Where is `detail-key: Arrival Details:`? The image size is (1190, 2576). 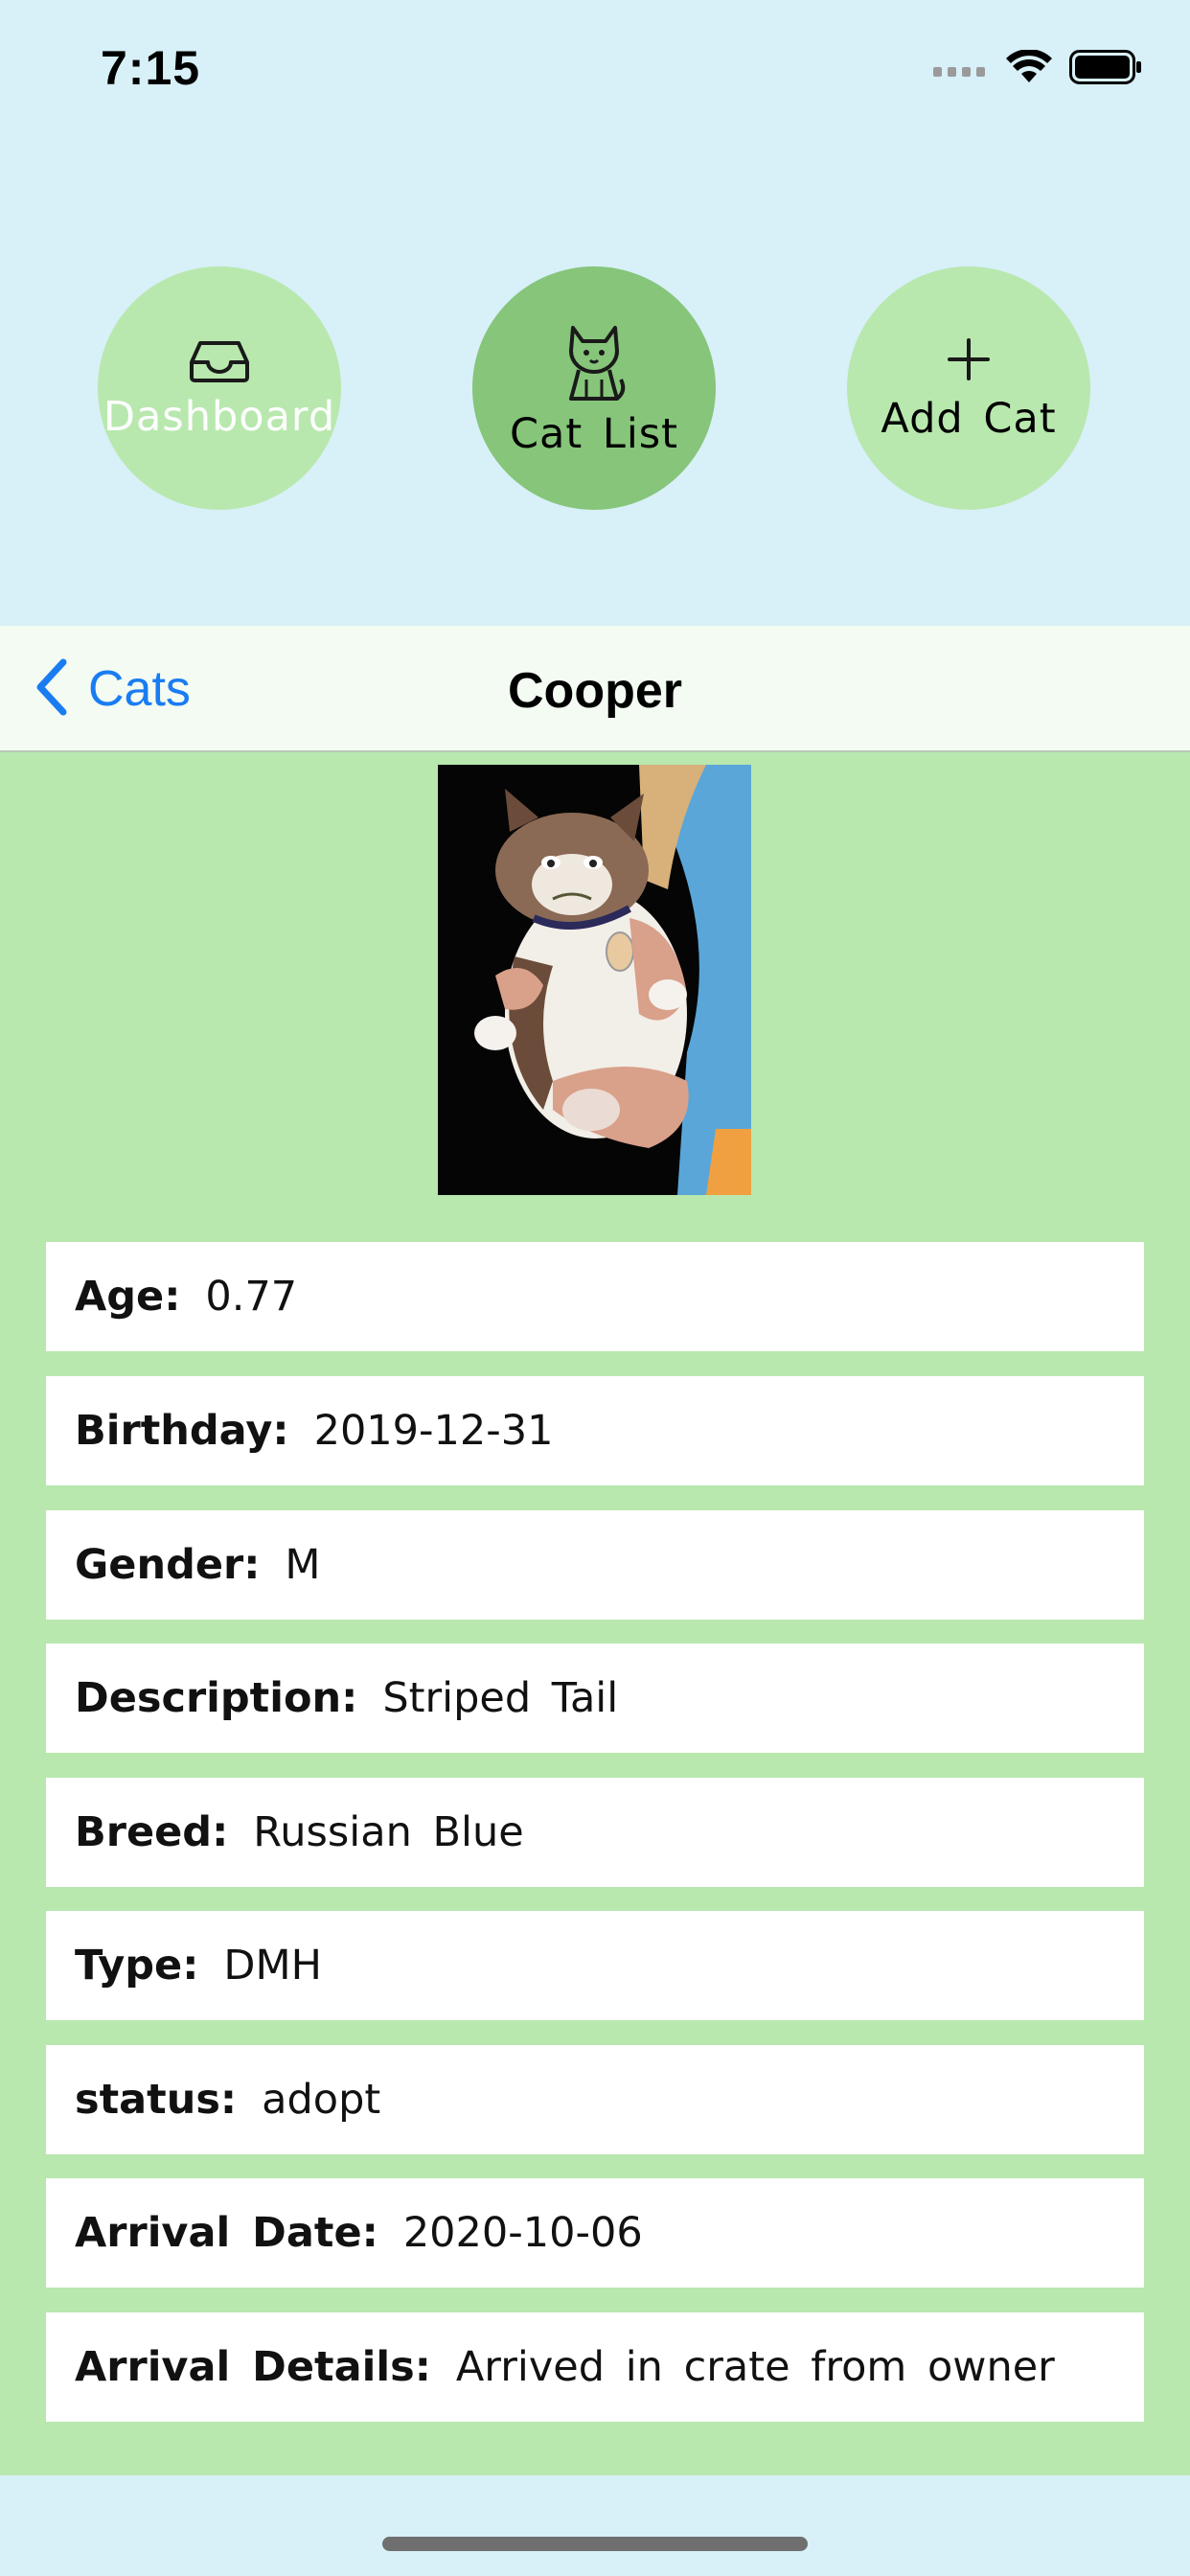
detail-key: Arrival Details: is located at coordinates (253, 2367).